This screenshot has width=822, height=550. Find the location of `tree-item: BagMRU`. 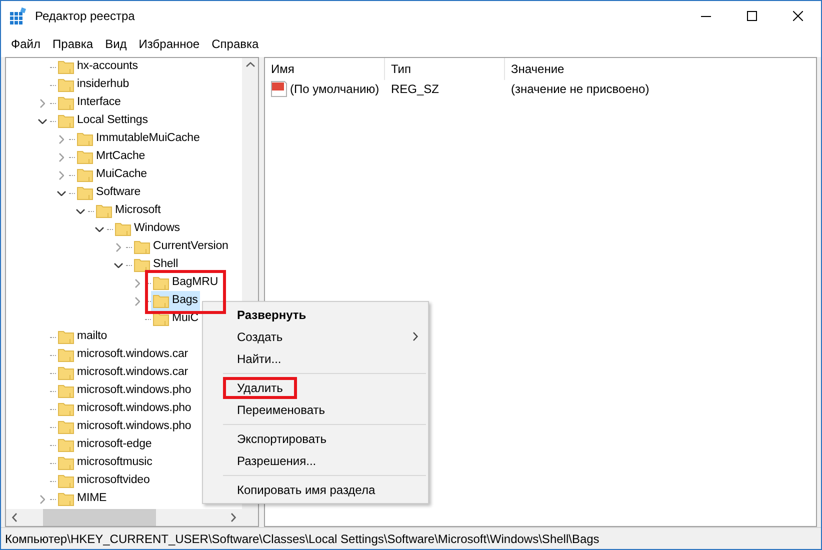

tree-item: BagMRU is located at coordinates (195, 283).